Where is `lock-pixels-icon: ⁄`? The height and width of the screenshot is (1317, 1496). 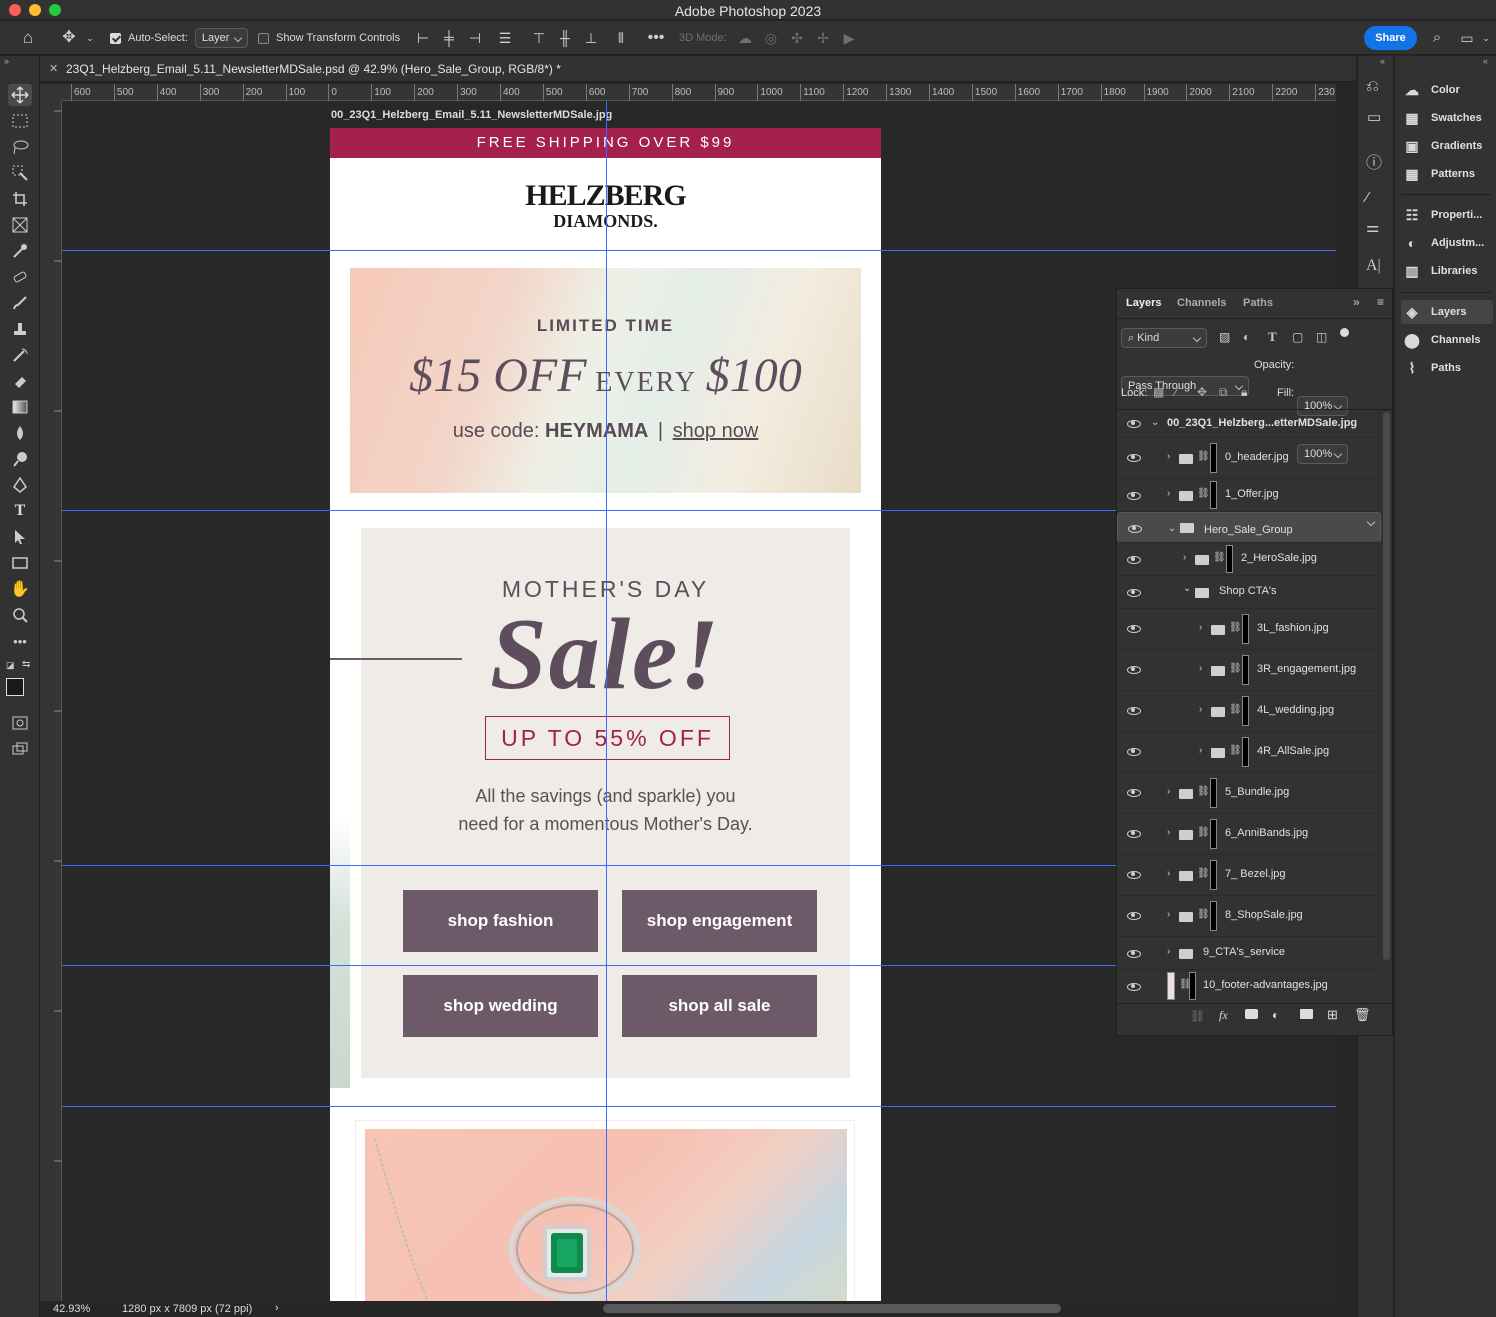
lock-pixels-icon: ⁄ is located at coordinates (1176, 392).